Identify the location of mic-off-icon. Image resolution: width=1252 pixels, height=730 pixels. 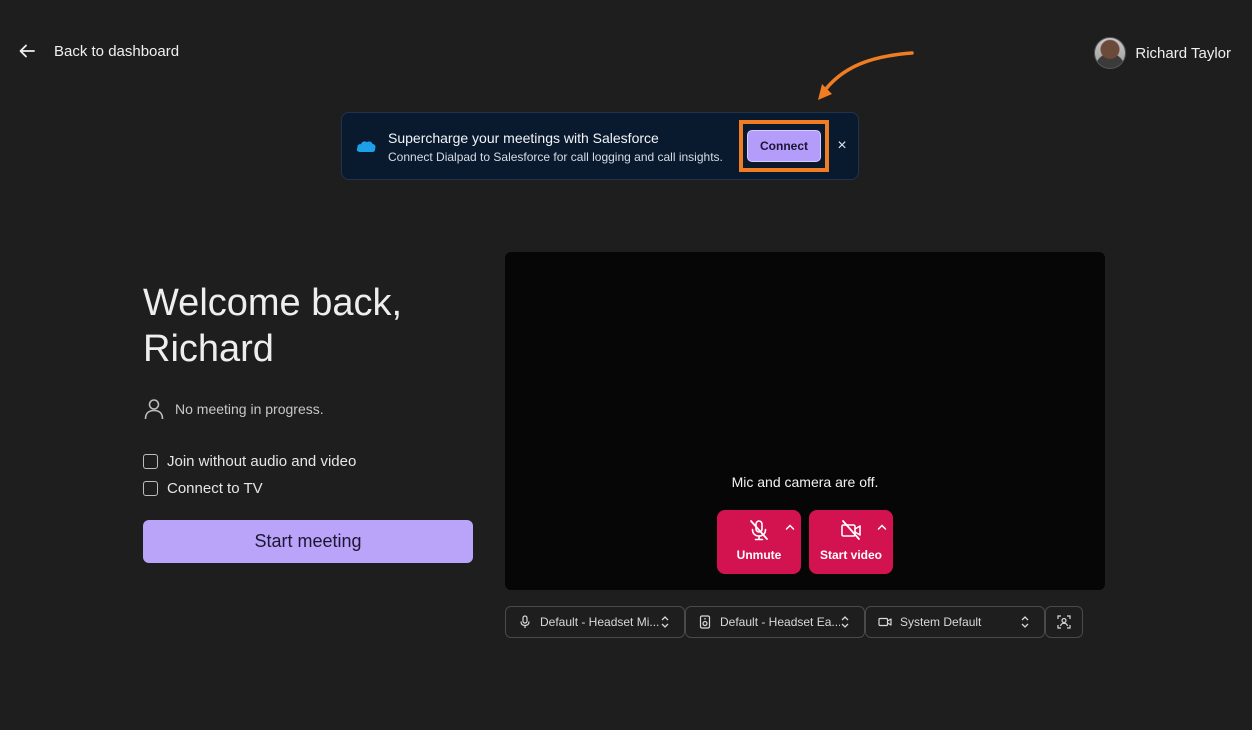
(759, 530).